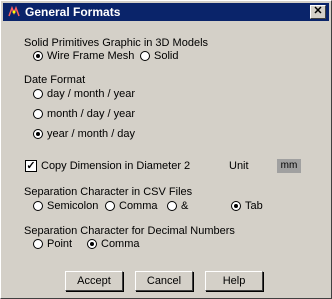 This screenshot has width=332, height=299. Describe the element at coordinates (55, 80) in the screenshot. I see `date-format-label: Date Format` at that location.